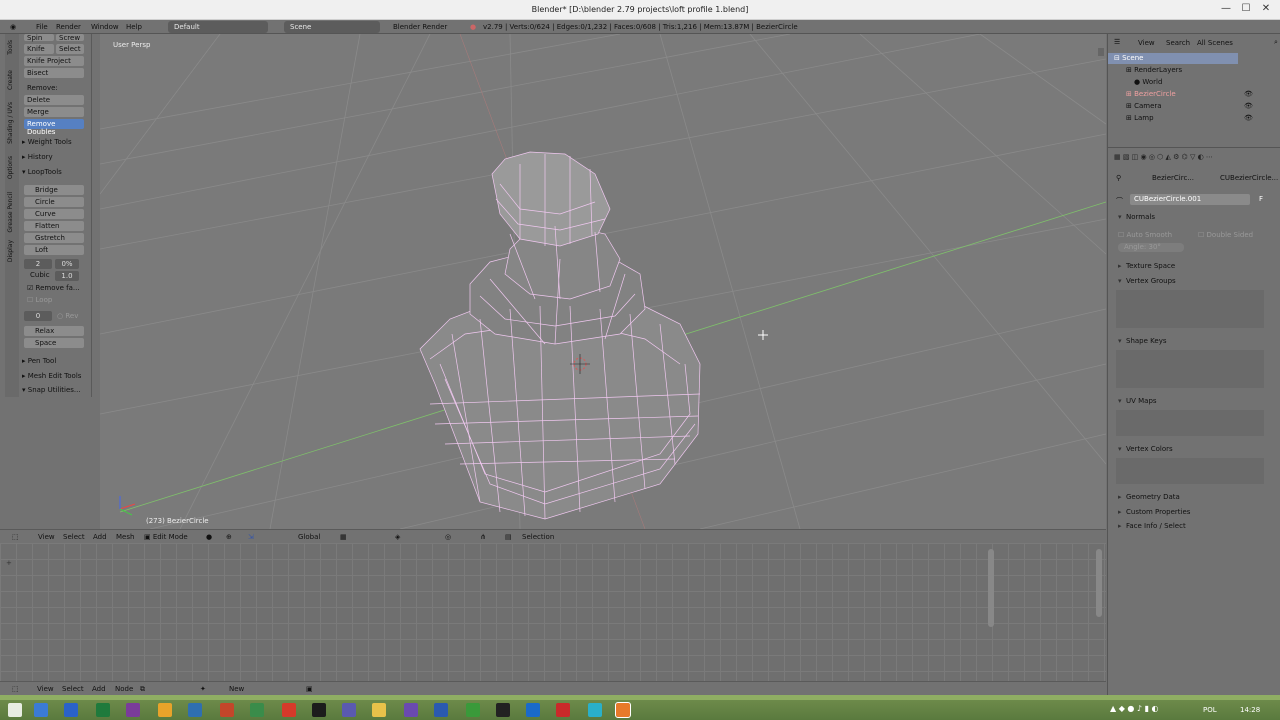  Describe the element at coordinates (1190, 423) in the screenshot. I see `uv-maps-list` at that location.